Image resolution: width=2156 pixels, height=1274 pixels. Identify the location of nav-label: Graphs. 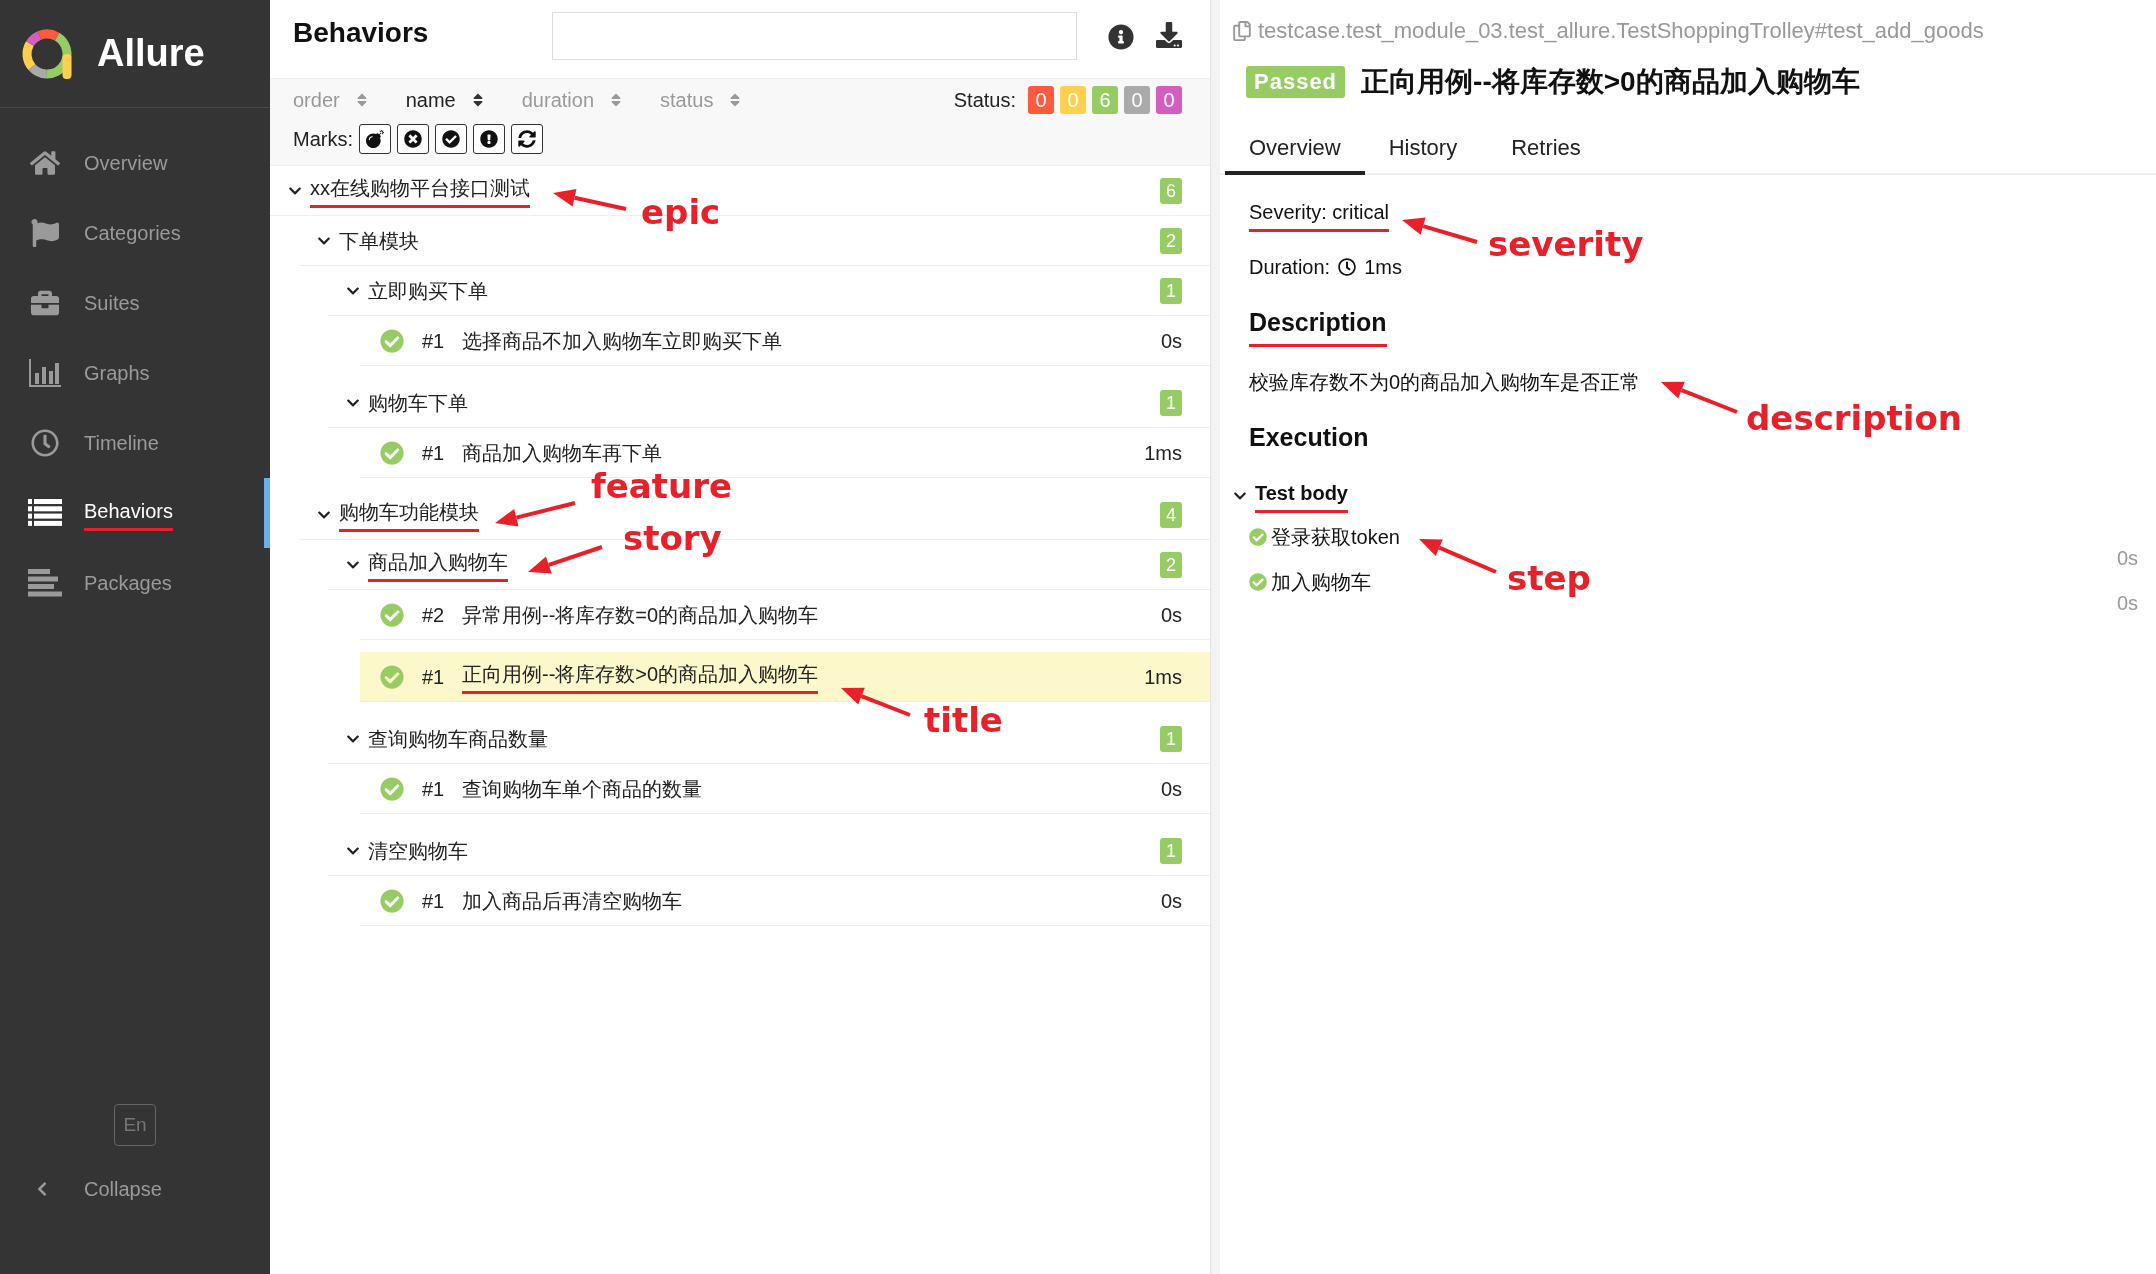
(117, 373).